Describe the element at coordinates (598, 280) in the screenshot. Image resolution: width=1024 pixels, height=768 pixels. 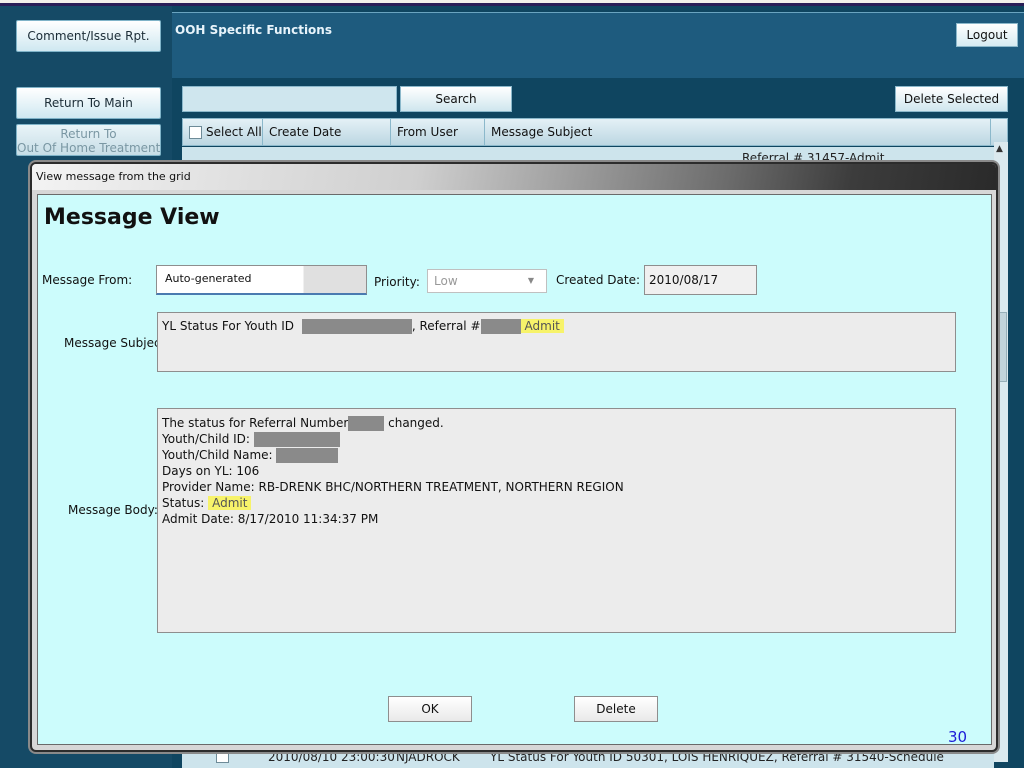
I see `created-date-label: Created Date:` at that location.